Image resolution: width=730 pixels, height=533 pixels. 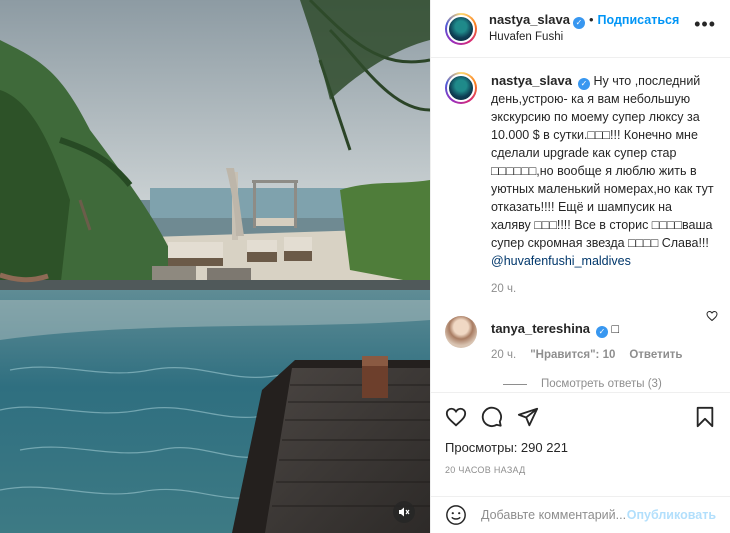 I want to click on comment-input, so click(x=553, y=515).